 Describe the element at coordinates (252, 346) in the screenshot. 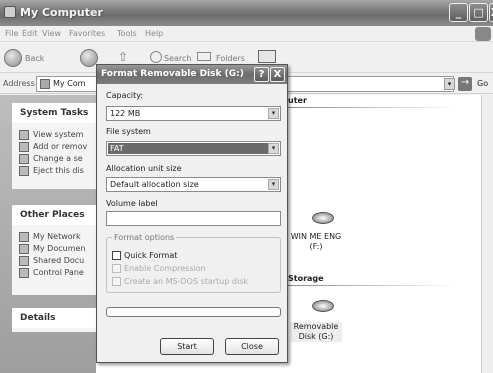

I see `close-dialog-button: Close` at that location.